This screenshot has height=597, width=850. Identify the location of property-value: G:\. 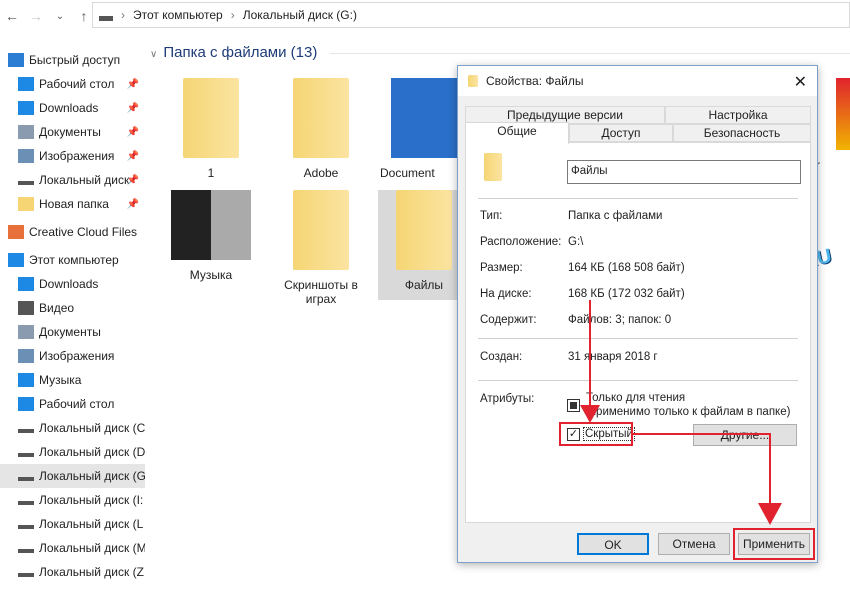
(576, 242).